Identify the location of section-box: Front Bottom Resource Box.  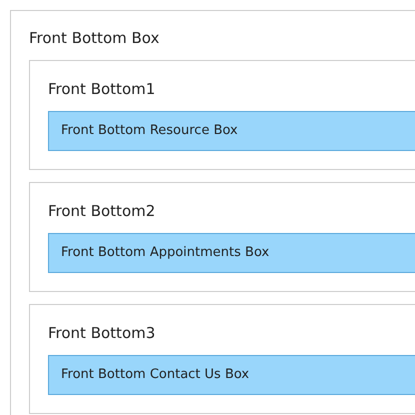
(231, 131).